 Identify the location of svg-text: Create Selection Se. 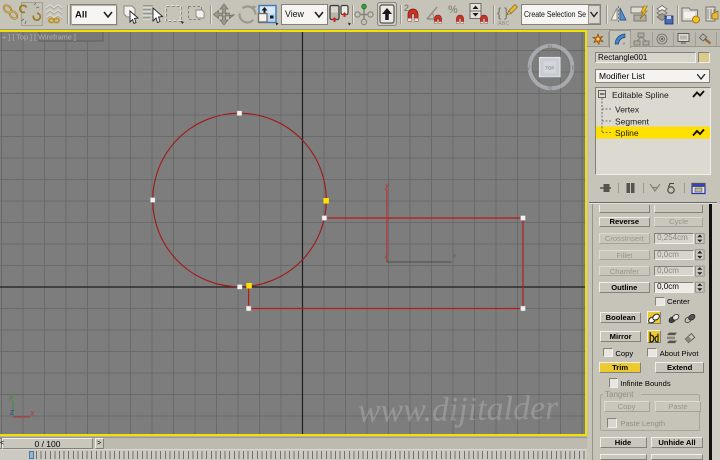
(555, 14).